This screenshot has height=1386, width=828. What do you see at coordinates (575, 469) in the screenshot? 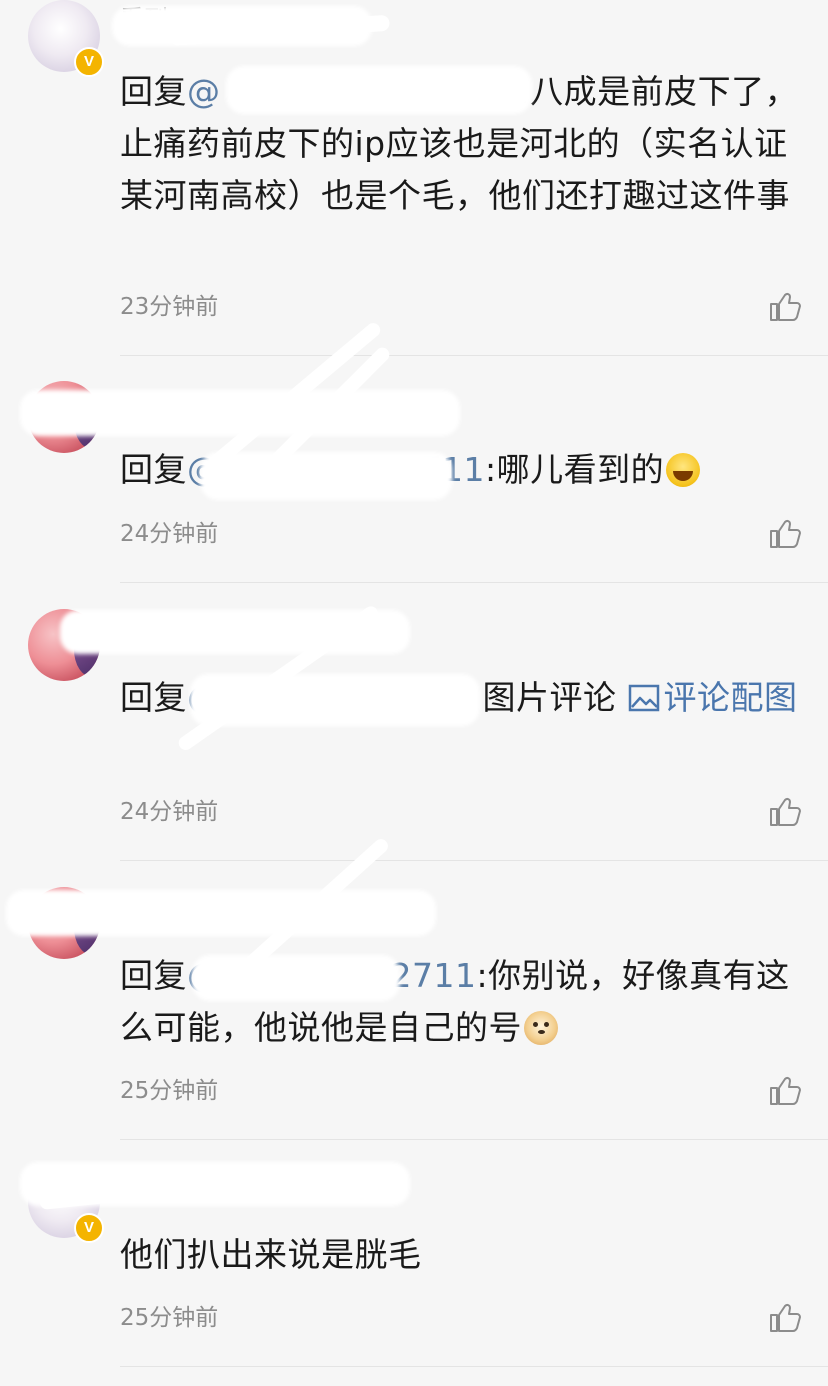
I see `comment-content: :哪儿看到的` at bounding box center [575, 469].